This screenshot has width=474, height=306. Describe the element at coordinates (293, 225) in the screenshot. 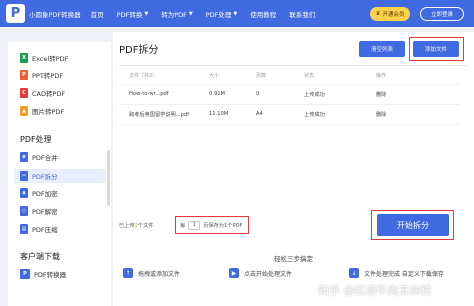

I see `action-bar: 已上传2个文件 每 1 页保存为1个PDF 开始拆分` at that location.